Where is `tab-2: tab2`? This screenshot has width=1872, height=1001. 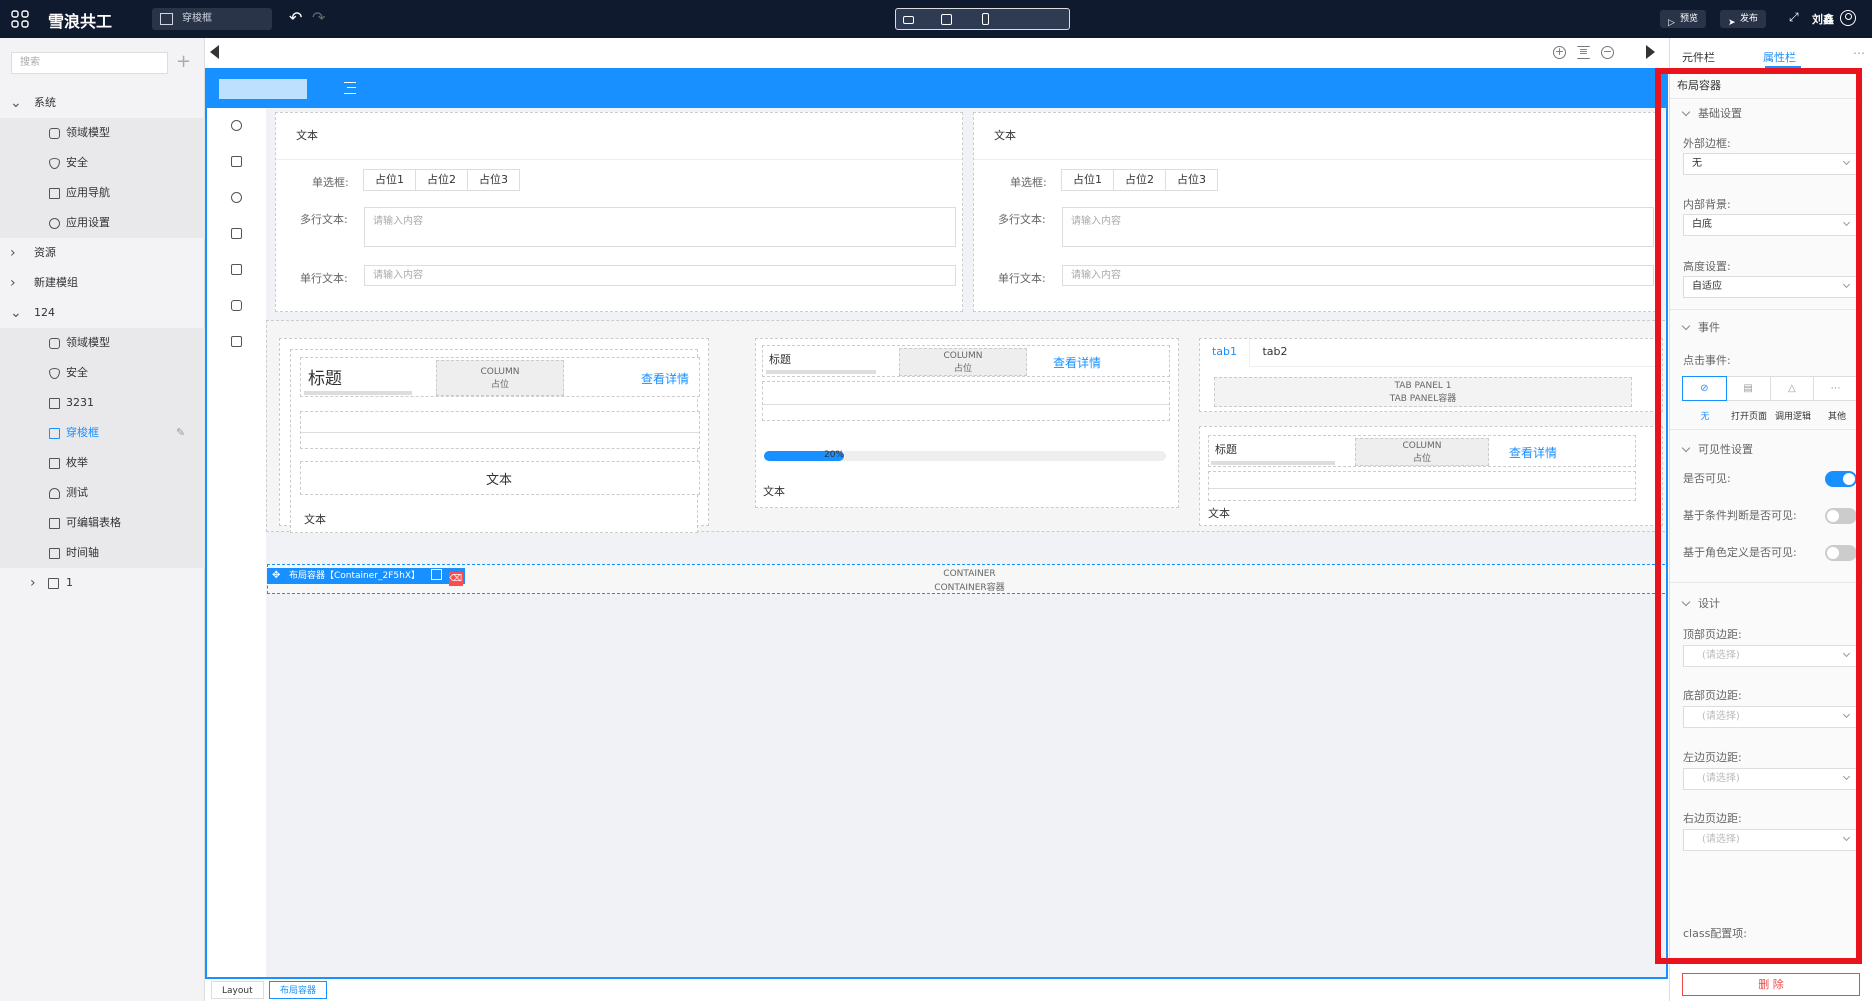
tab-2: tab2 is located at coordinates (1275, 353).